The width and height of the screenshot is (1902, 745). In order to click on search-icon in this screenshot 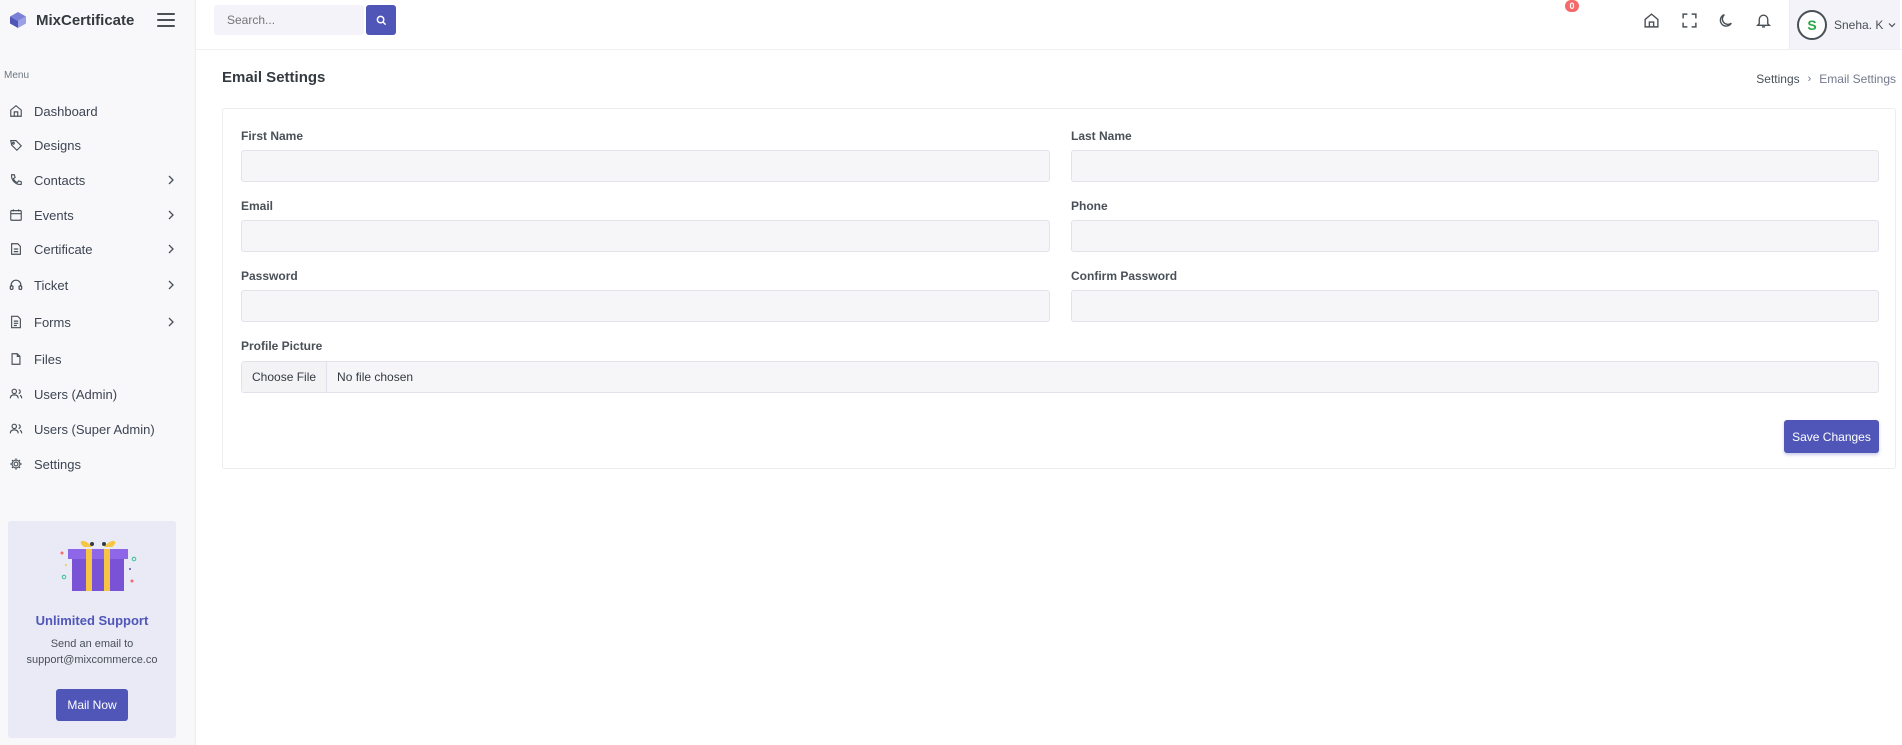, I will do `click(381, 20)`.